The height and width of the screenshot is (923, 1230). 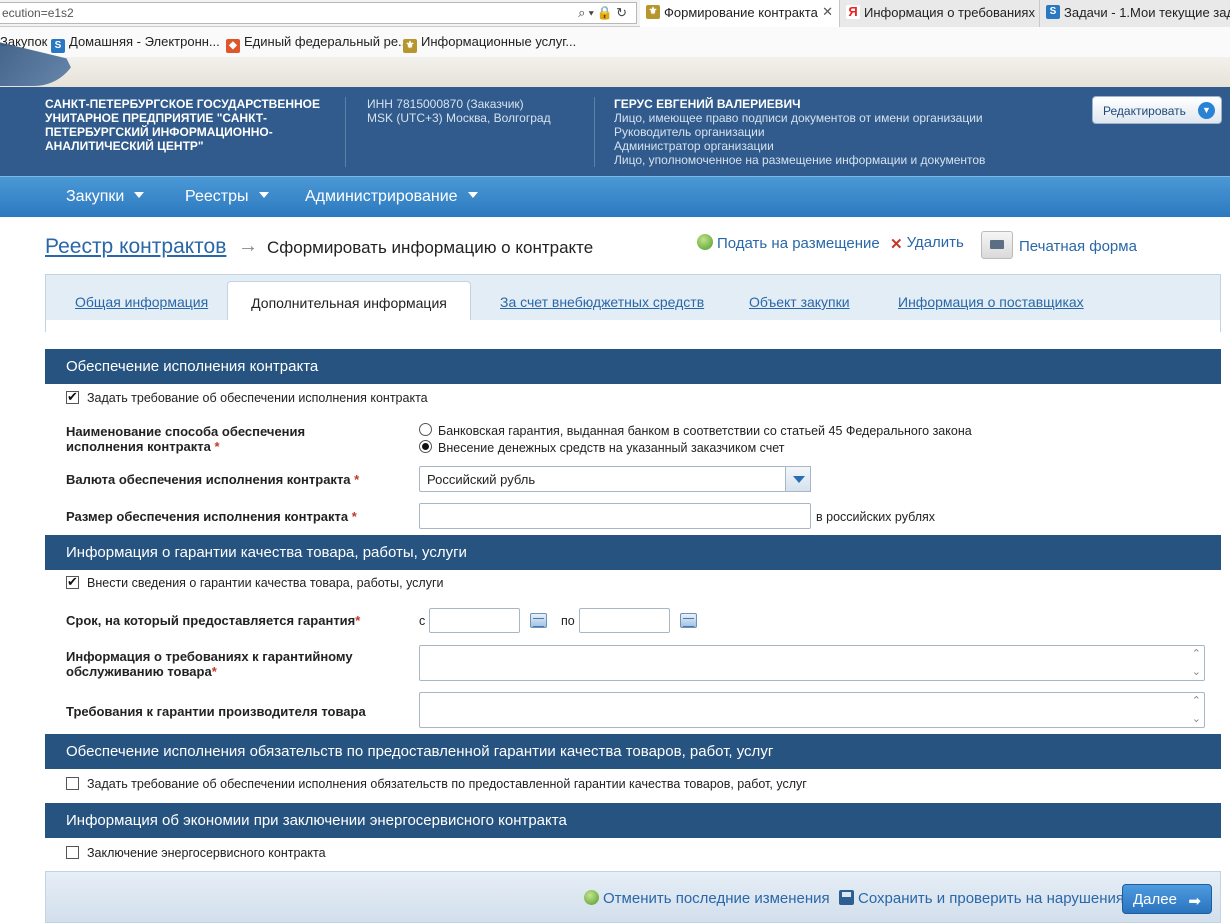 What do you see at coordinates (568, 621) in the screenshot?
I see `to-label: по` at bounding box center [568, 621].